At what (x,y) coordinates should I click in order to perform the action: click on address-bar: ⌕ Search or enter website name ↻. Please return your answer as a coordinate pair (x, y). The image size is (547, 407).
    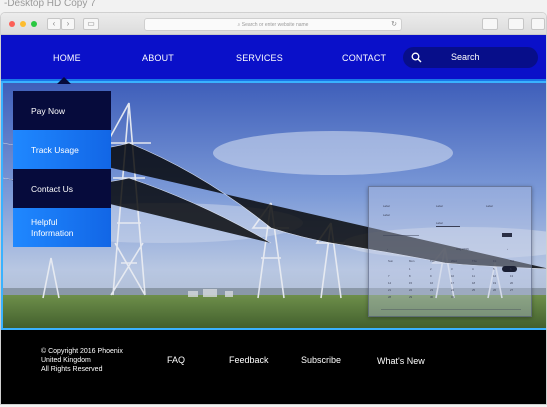
    Looking at the image, I should click on (273, 24).